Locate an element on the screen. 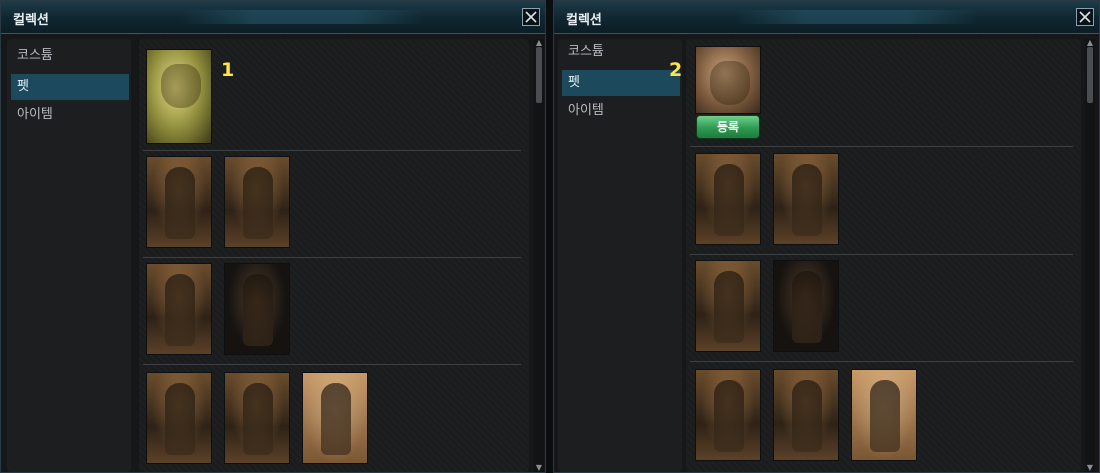 The width and height of the screenshot is (1100, 473). step-marker: 2 is located at coordinates (676, 70).